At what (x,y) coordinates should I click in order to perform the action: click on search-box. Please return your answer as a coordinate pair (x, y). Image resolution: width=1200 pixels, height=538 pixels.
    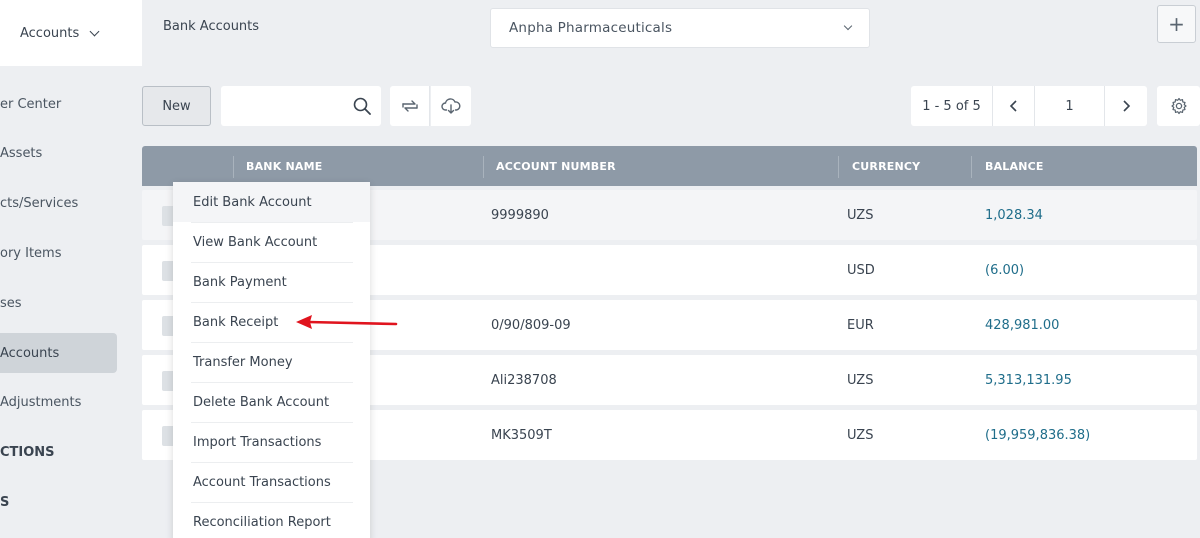
    Looking at the image, I should click on (301, 106).